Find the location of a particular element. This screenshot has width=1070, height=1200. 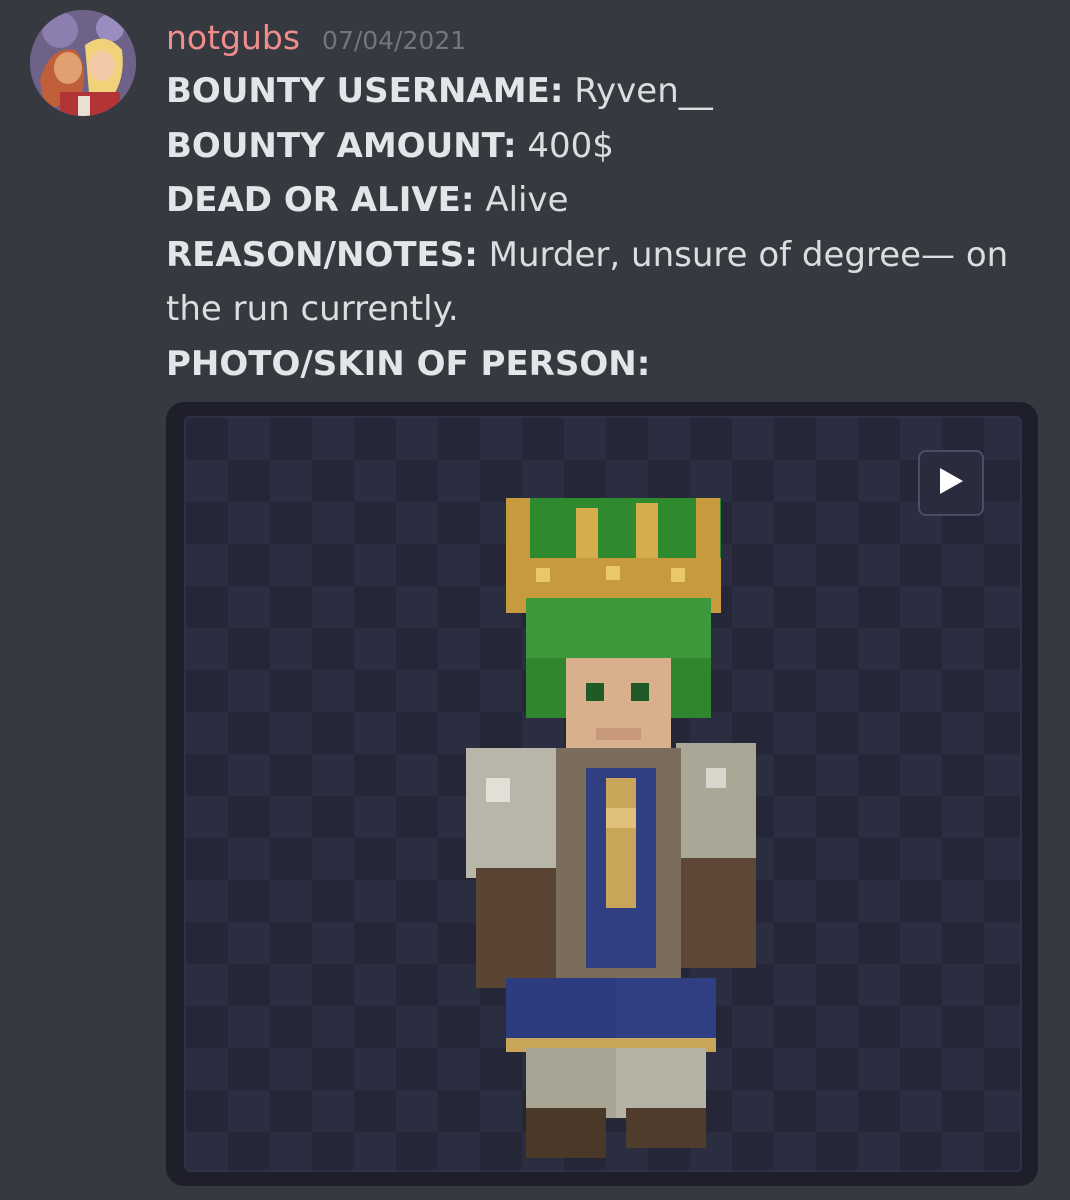

field-label: BOUNTY AMOUNT: is located at coordinates (341, 145).